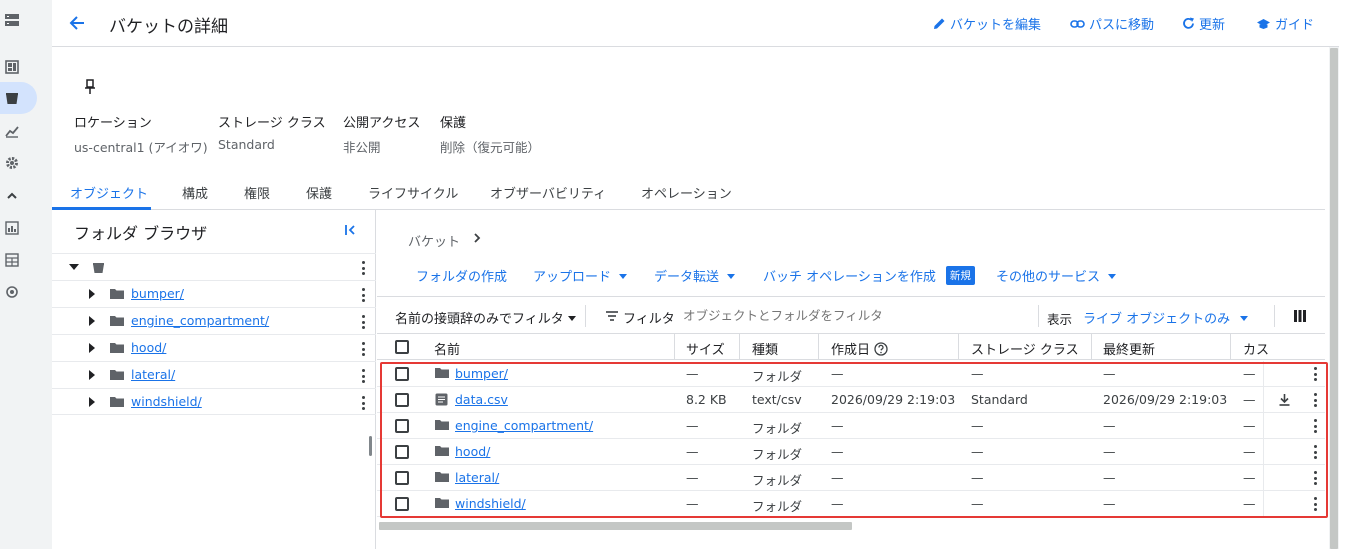 The width and height of the screenshot is (1347, 549). What do you see at coordinates (12, 292) in the screenshot?
I see `security-settings-icon` at bounding box center [12, 292].